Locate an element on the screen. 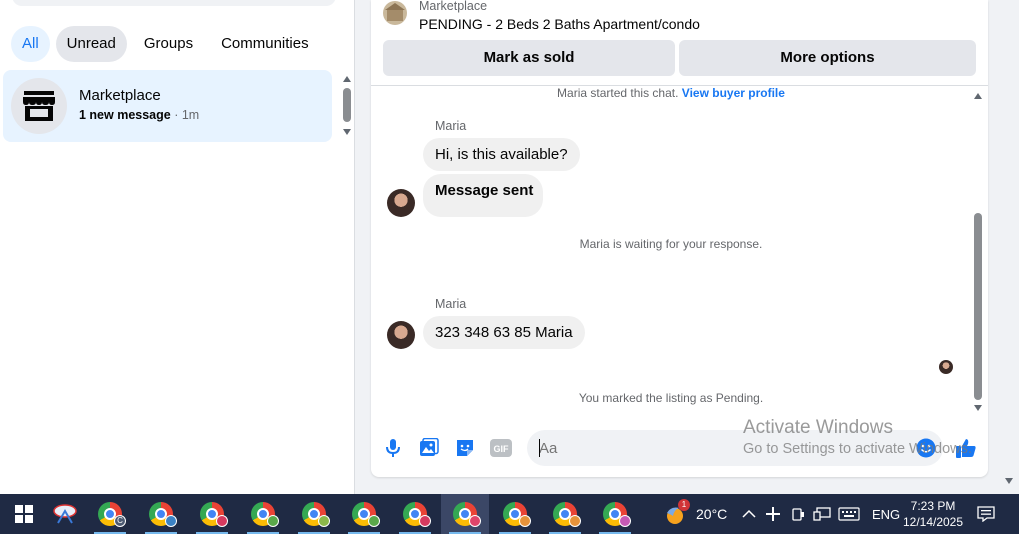 This screenshot has height=534, width=1019. filter-communities: Communities is located at coordinates (265, 44).